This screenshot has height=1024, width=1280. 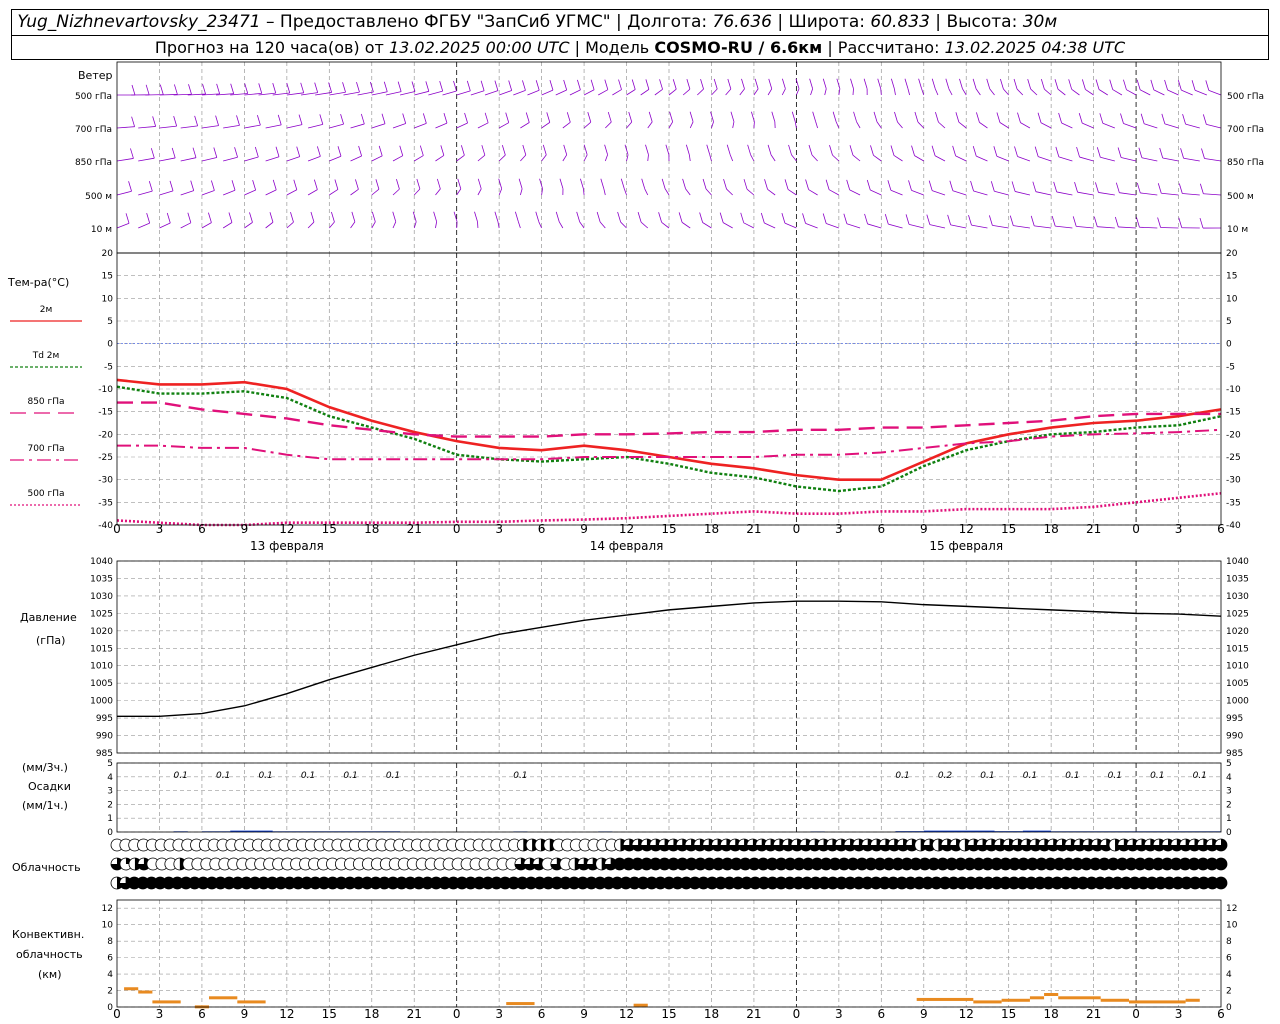 I want to click on y-tick-label-right: 1040, so click(x=1237, y=562).